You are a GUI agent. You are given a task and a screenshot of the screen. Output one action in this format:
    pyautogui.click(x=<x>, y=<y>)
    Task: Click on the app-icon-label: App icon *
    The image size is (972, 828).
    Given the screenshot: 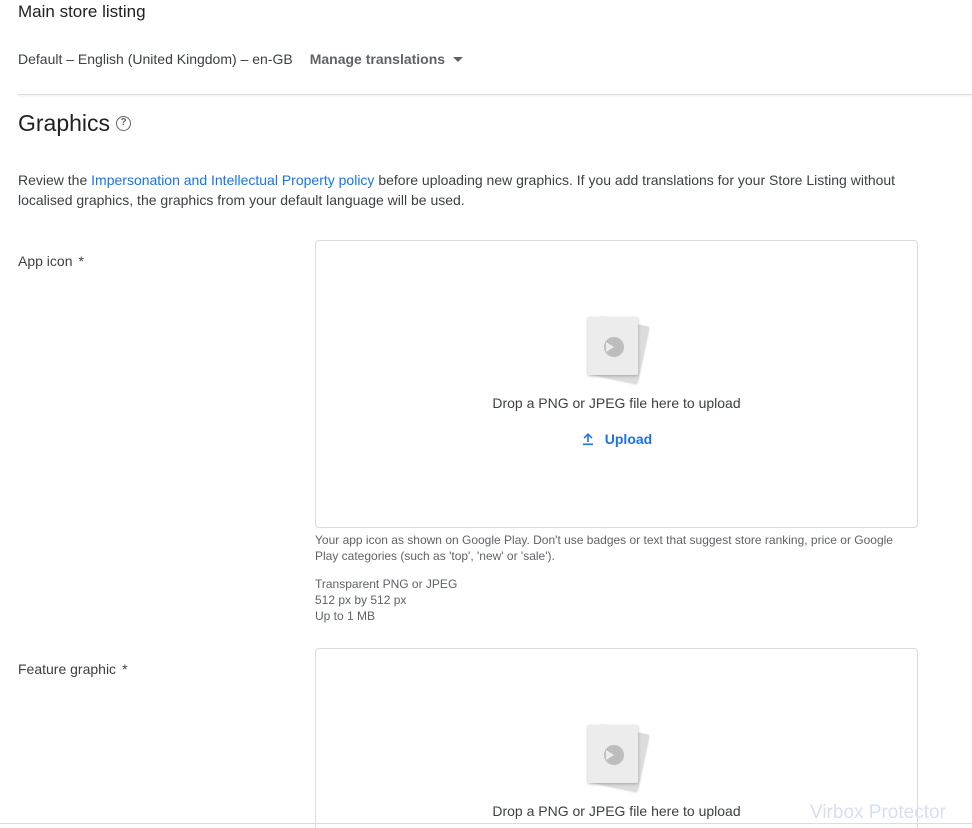 What is the action you would take?
    pyautogui.click(x=51, y=261)
    